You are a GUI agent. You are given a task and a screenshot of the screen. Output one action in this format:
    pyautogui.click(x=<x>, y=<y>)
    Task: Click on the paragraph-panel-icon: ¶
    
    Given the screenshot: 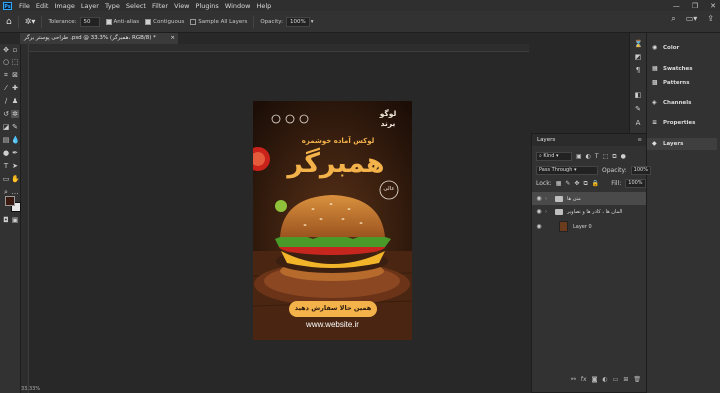 What is the action you would take?
    pyautogui.click(x=638, y=70)
    